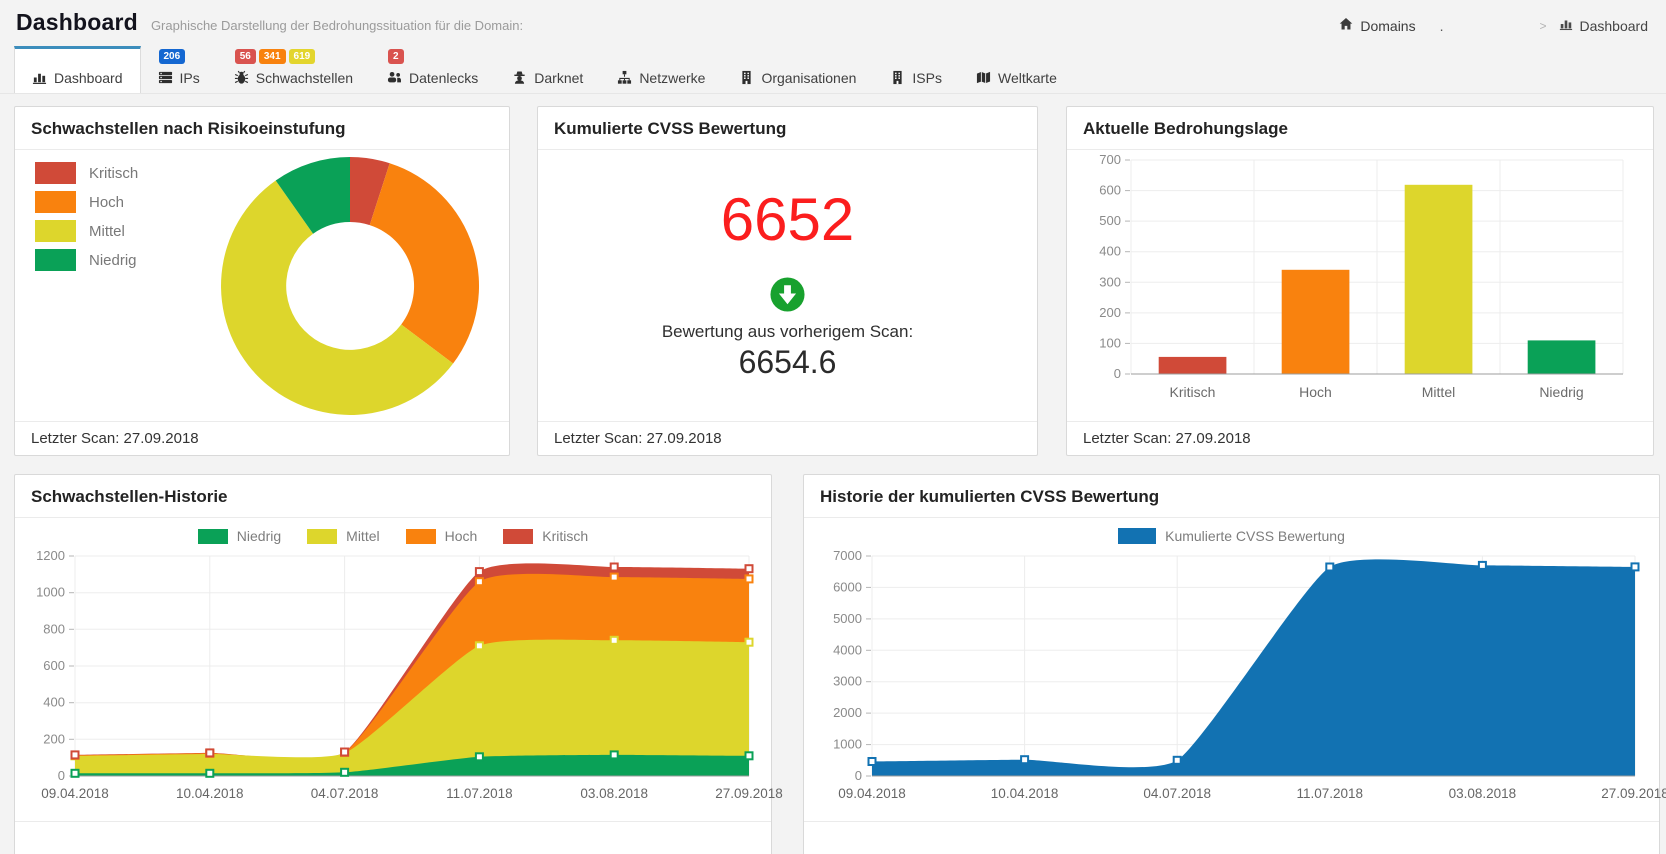 This screenshot has width=1666, height=854. What do you see at coordinates (88, 77) in the screenshot?
I see `tab-label: Dashboard` at bounding box center [88, 77].